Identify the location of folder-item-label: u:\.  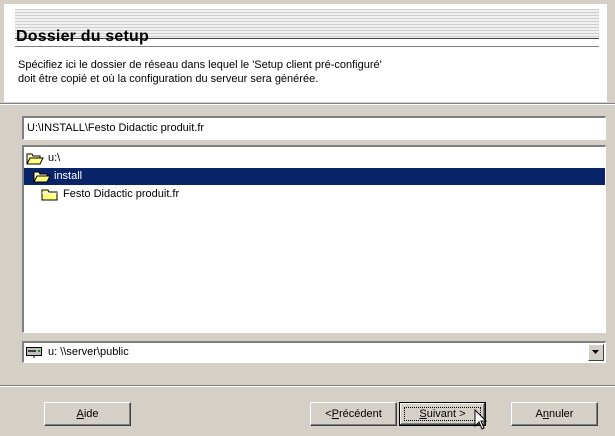
(54, 158).